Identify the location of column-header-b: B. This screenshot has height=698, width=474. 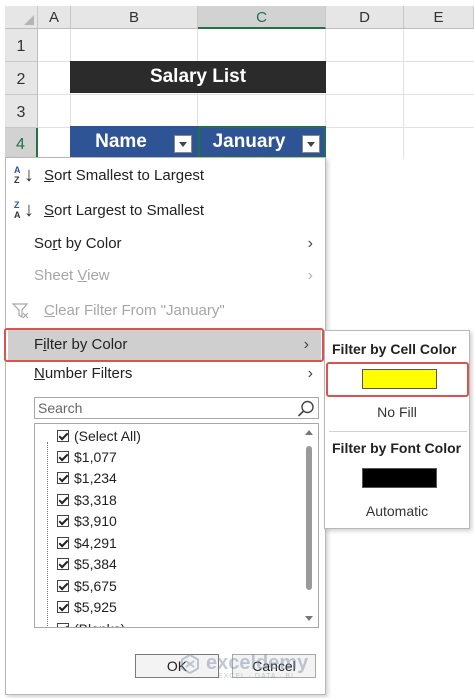
(134, 17).